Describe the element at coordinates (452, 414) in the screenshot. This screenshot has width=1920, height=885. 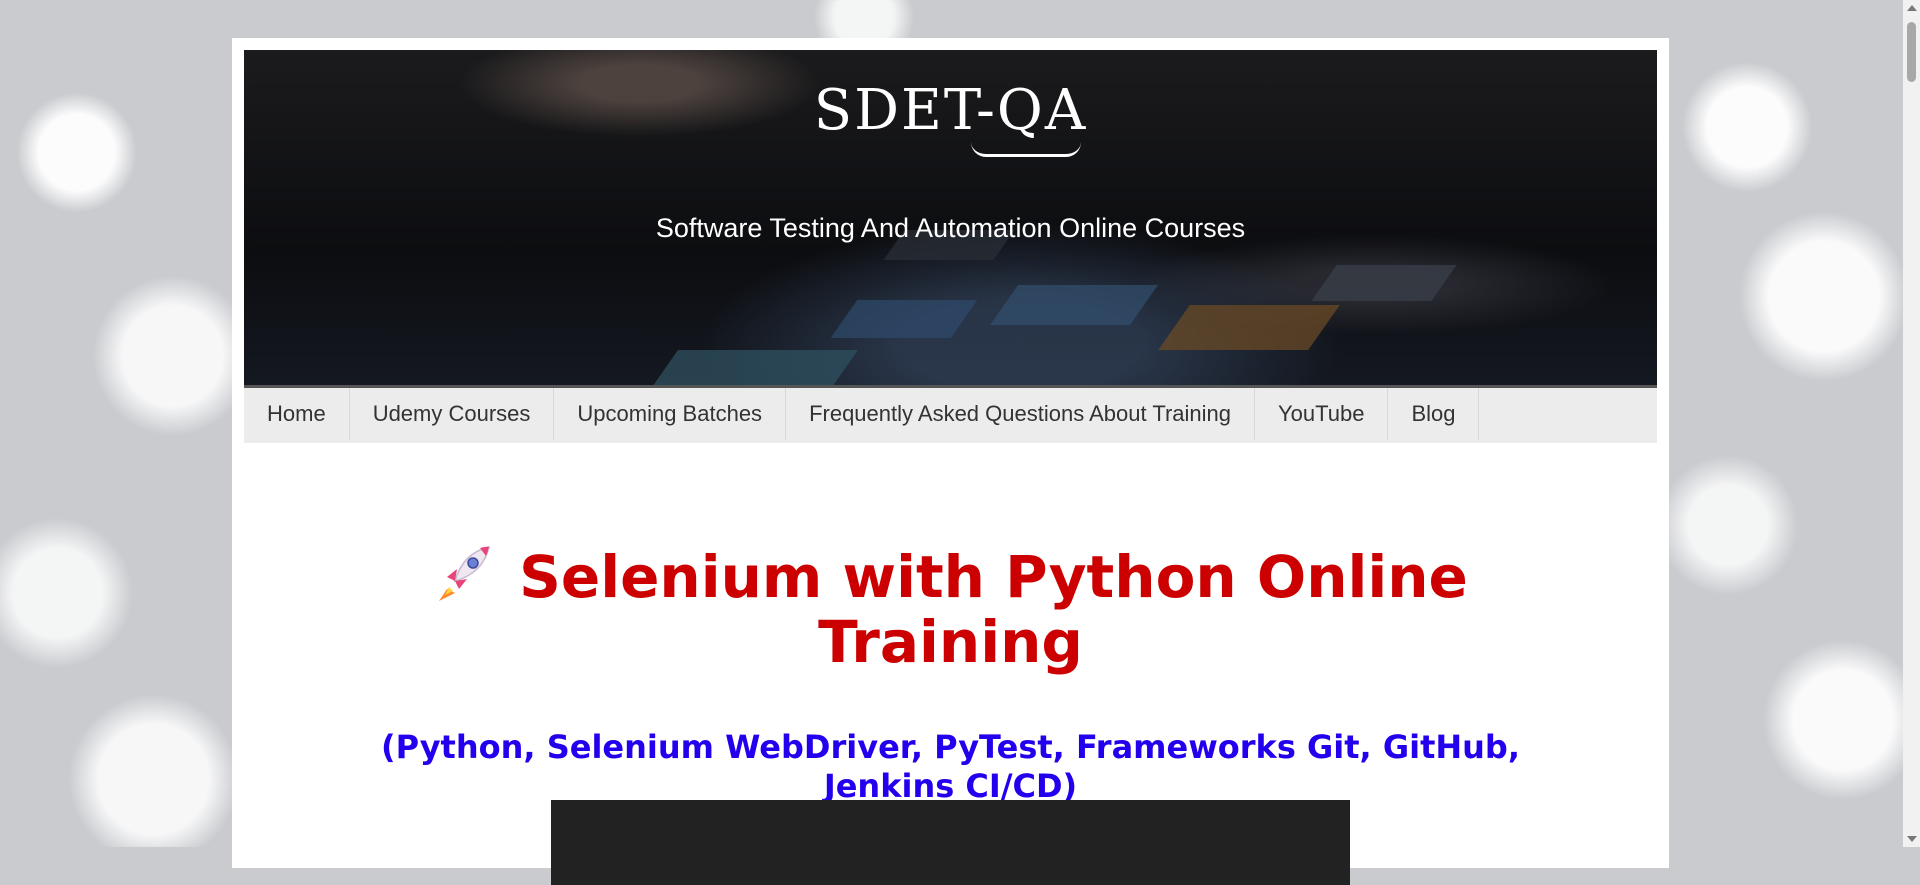
I see `nav-item-udemy-courses: Udemy Courses` at that location.